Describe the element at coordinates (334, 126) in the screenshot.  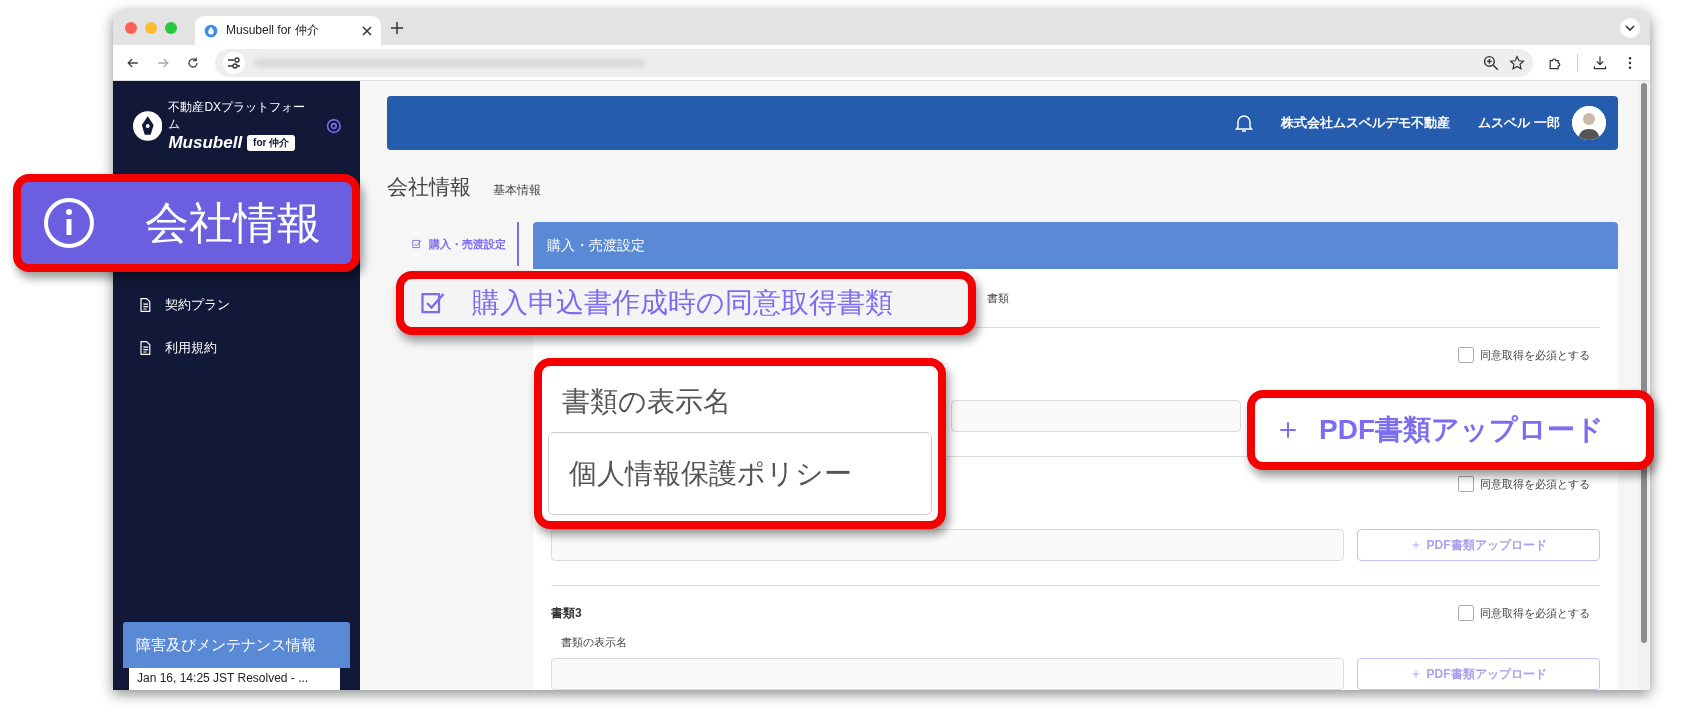
I see `target-icon` at that location.